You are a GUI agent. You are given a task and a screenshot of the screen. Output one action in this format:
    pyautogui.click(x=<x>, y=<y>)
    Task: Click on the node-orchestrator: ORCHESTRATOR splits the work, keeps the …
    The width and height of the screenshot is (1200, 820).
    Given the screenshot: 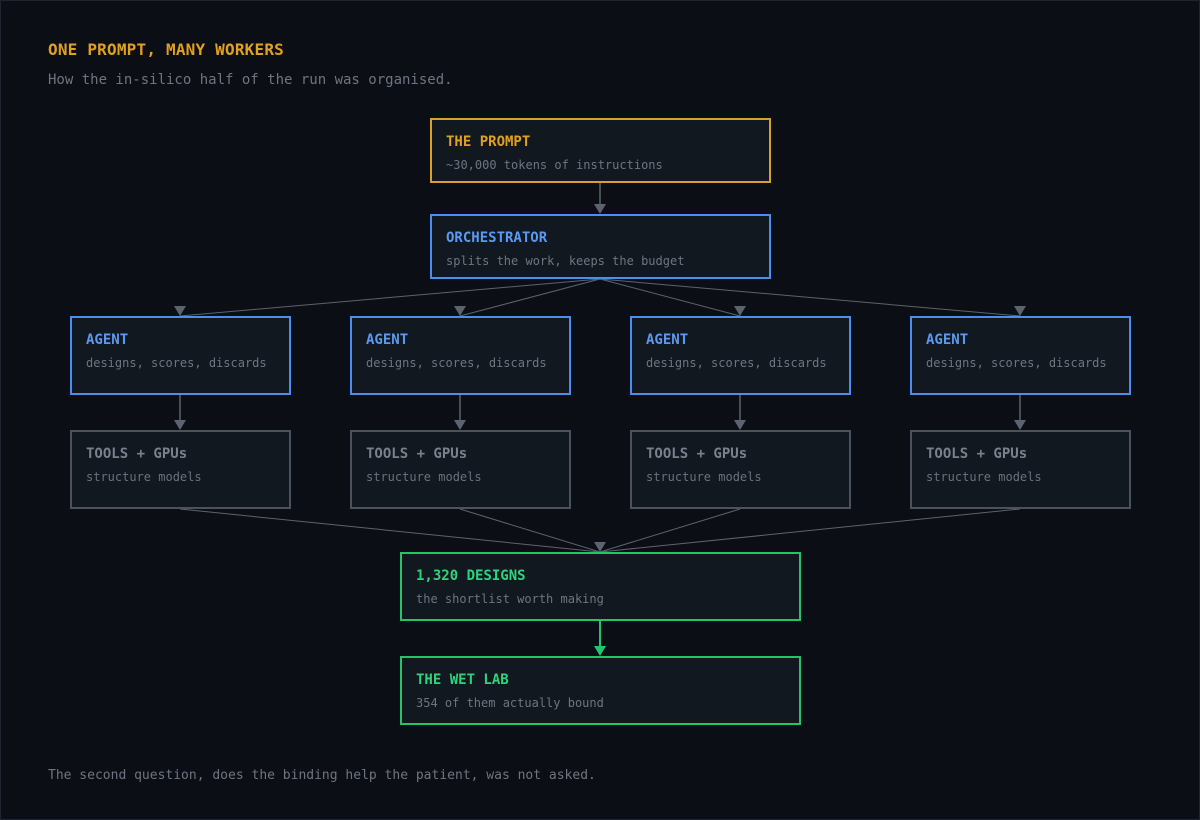 What is the action you would take?
    pyautogui.click(x=600, y=246)
    